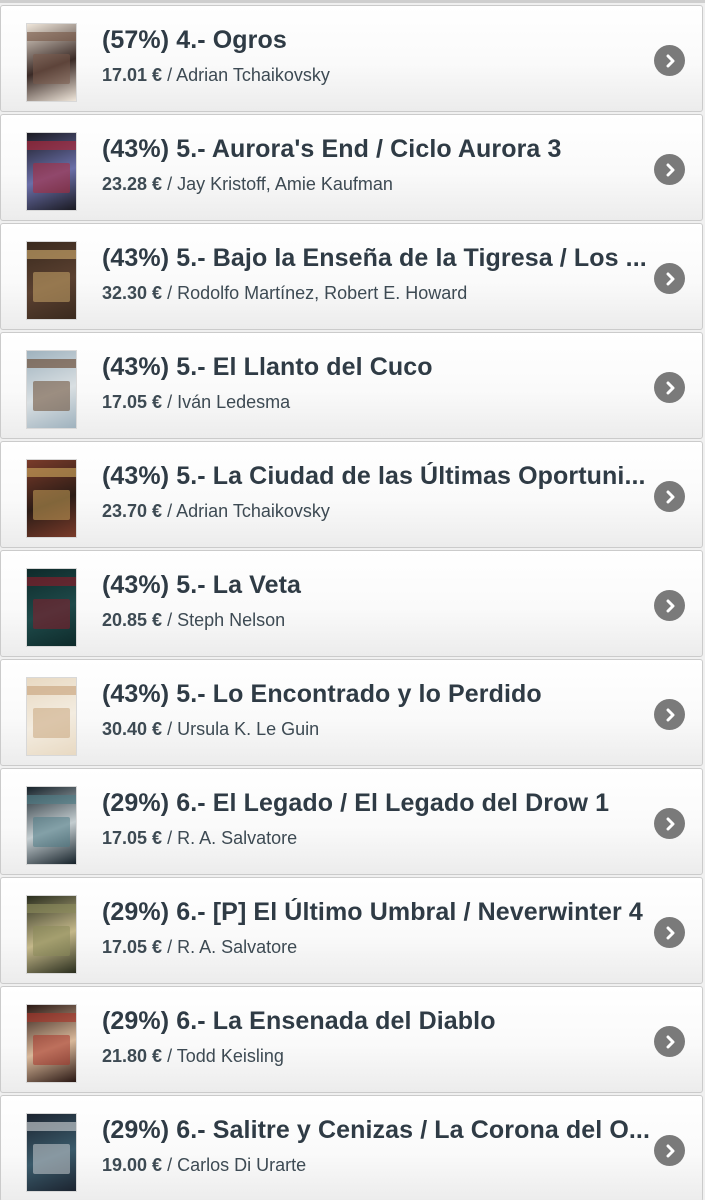 The image size is (705, 1200). I want to click on book-title: (43%) 5.- La Veta, so click(202, 585).